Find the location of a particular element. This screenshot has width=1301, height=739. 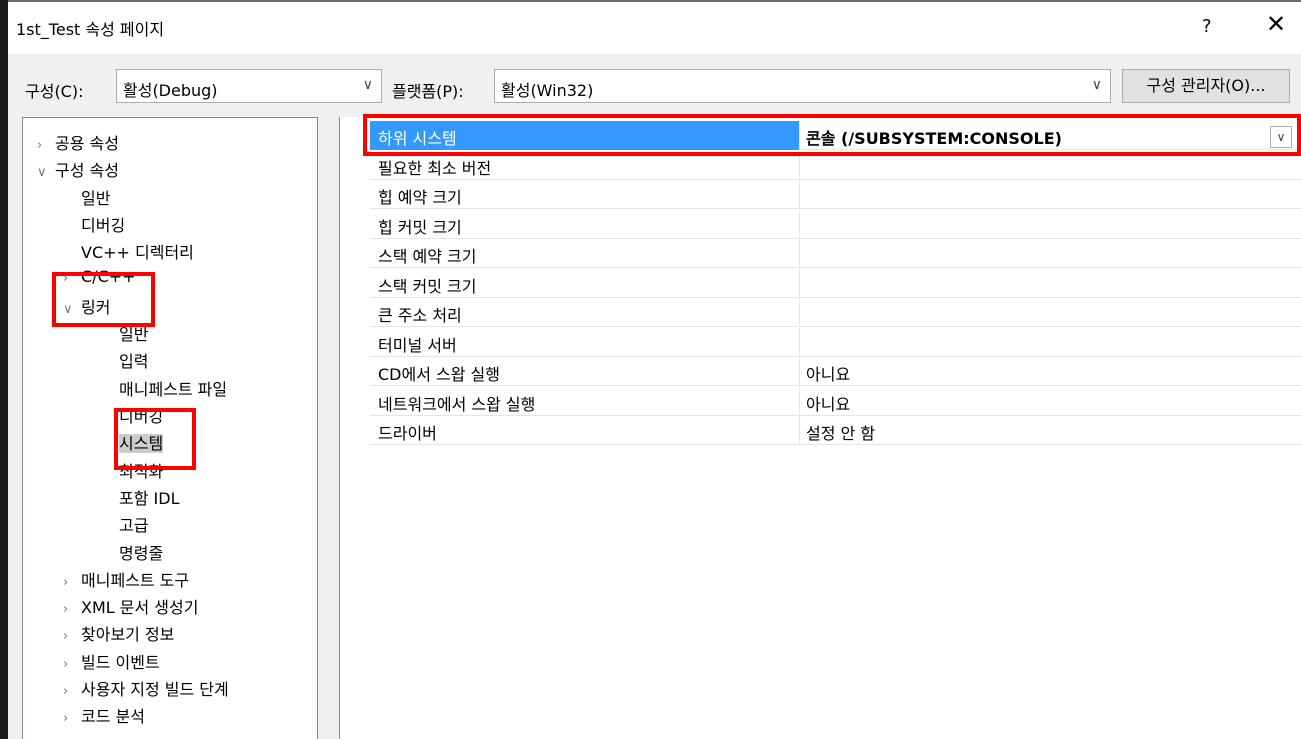

tree-item-label: 매니페스트 도구 is located at coordinates (135, 580).